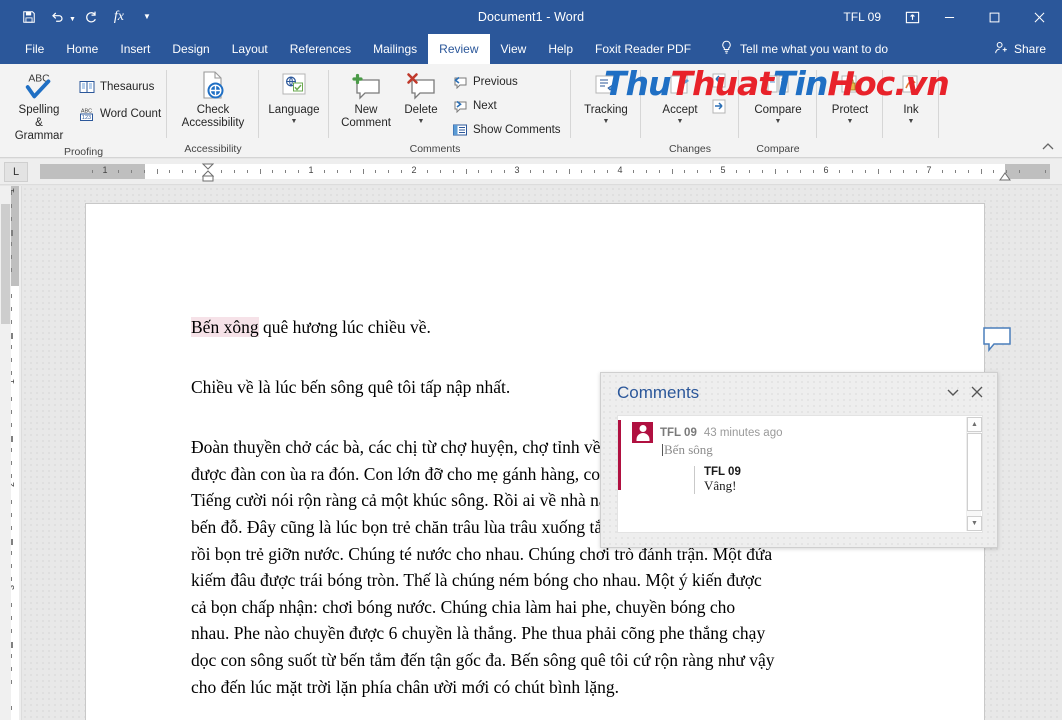 This screenshot has height=720, width=1062. Describe the element at coordinates (225, 327) in the screenshot. I see `commented-text-highlight: Bến xông` at that location.